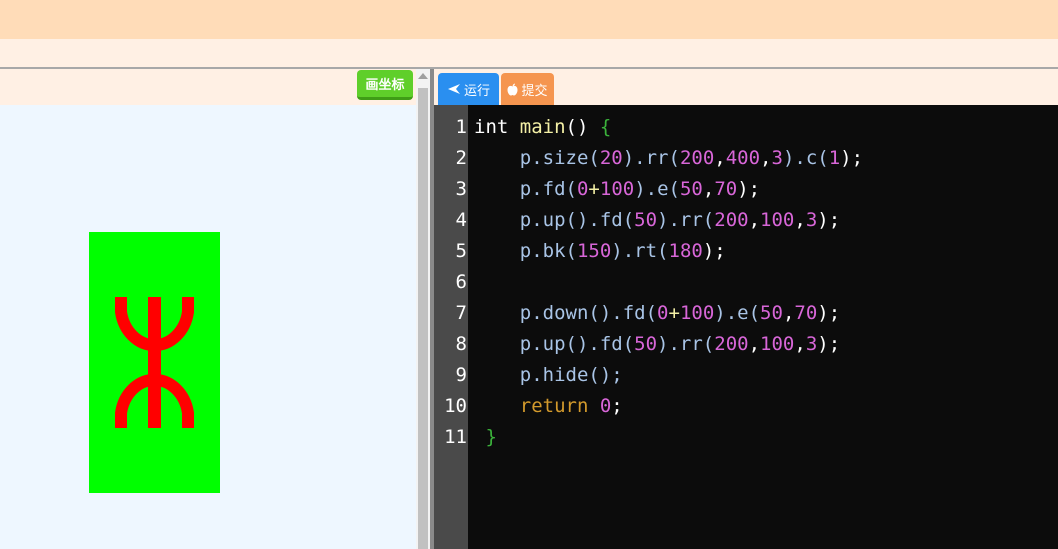 The height and width of the screenshot is (549, 1058). Describe the element at coordinates (476, 91) in the screenshot. I see `run-label: 运行` at that location.